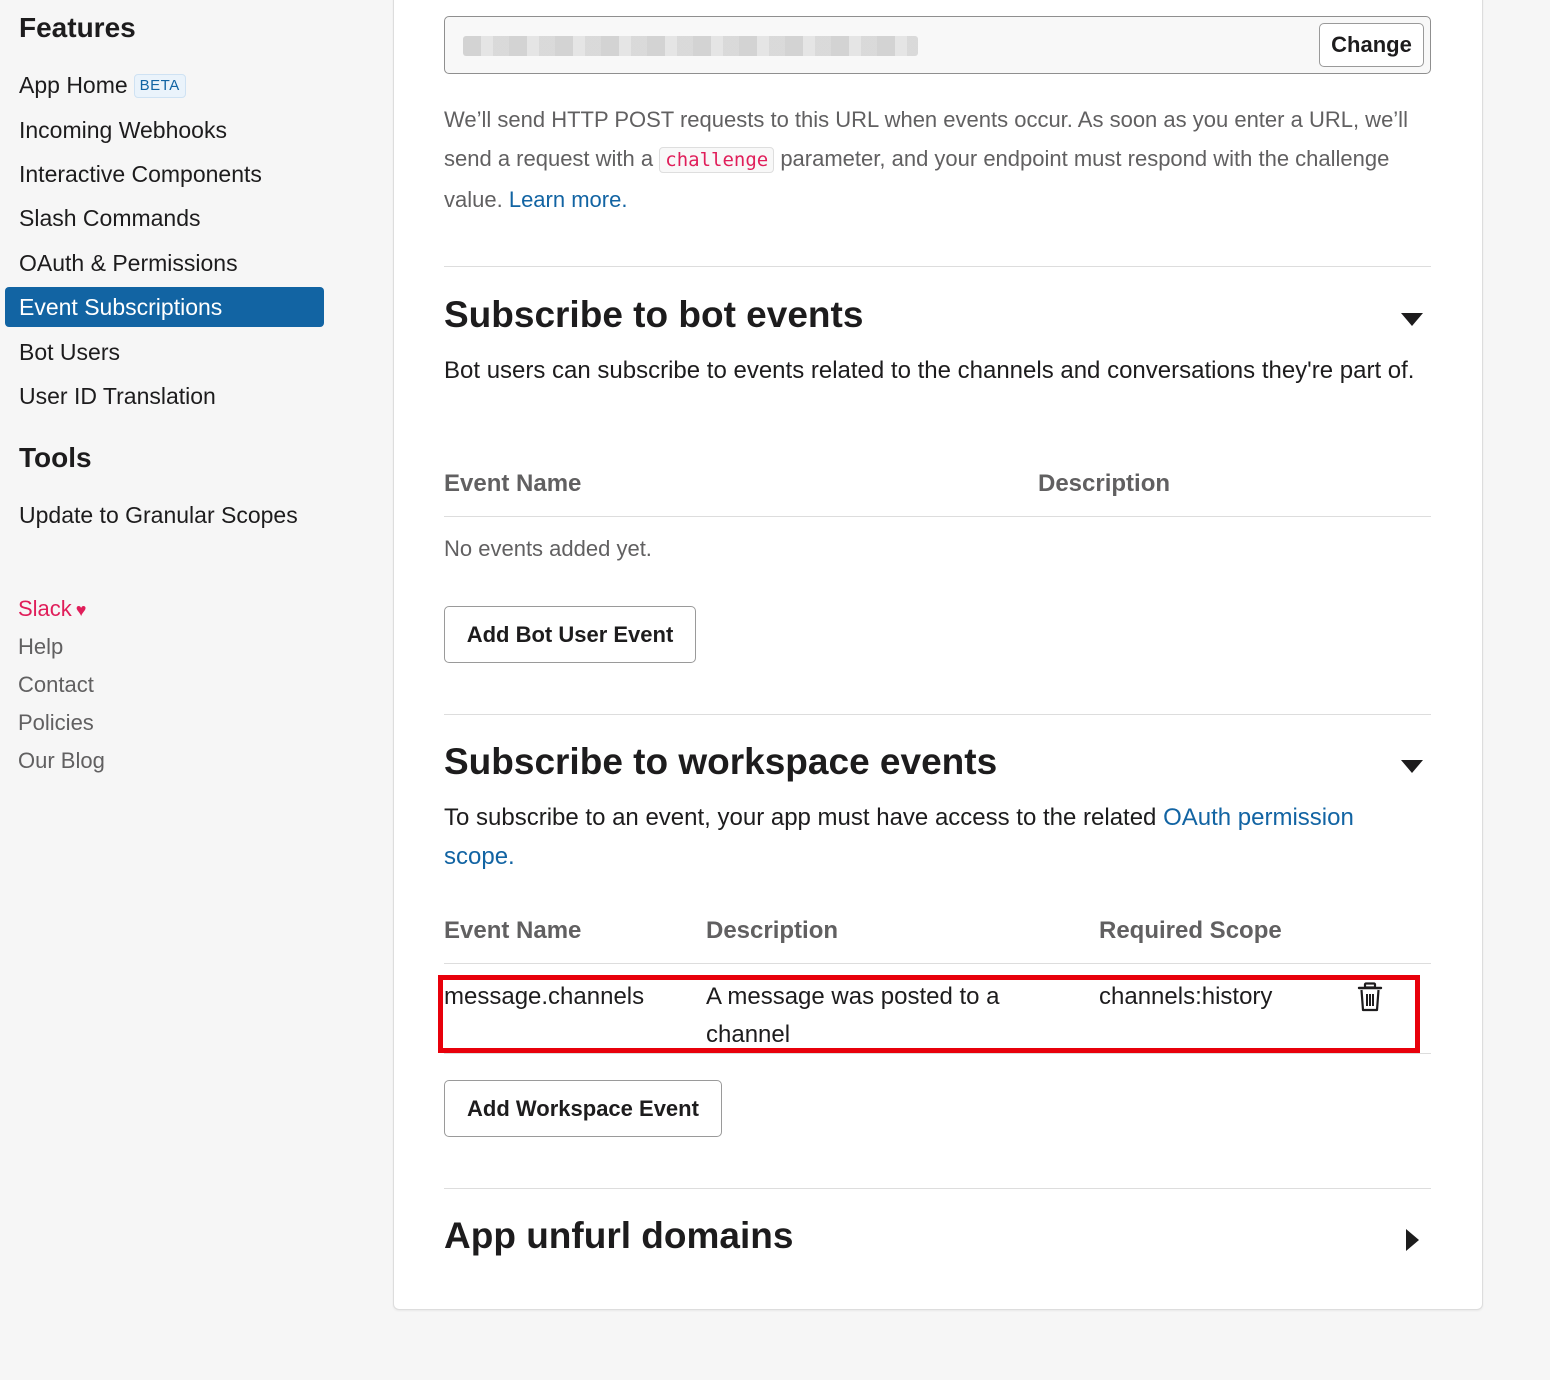  Describe the element at coordinates (619, 1235) in the screenshot. I see `unfurl-domains-title: App unfurl domains` at that location.